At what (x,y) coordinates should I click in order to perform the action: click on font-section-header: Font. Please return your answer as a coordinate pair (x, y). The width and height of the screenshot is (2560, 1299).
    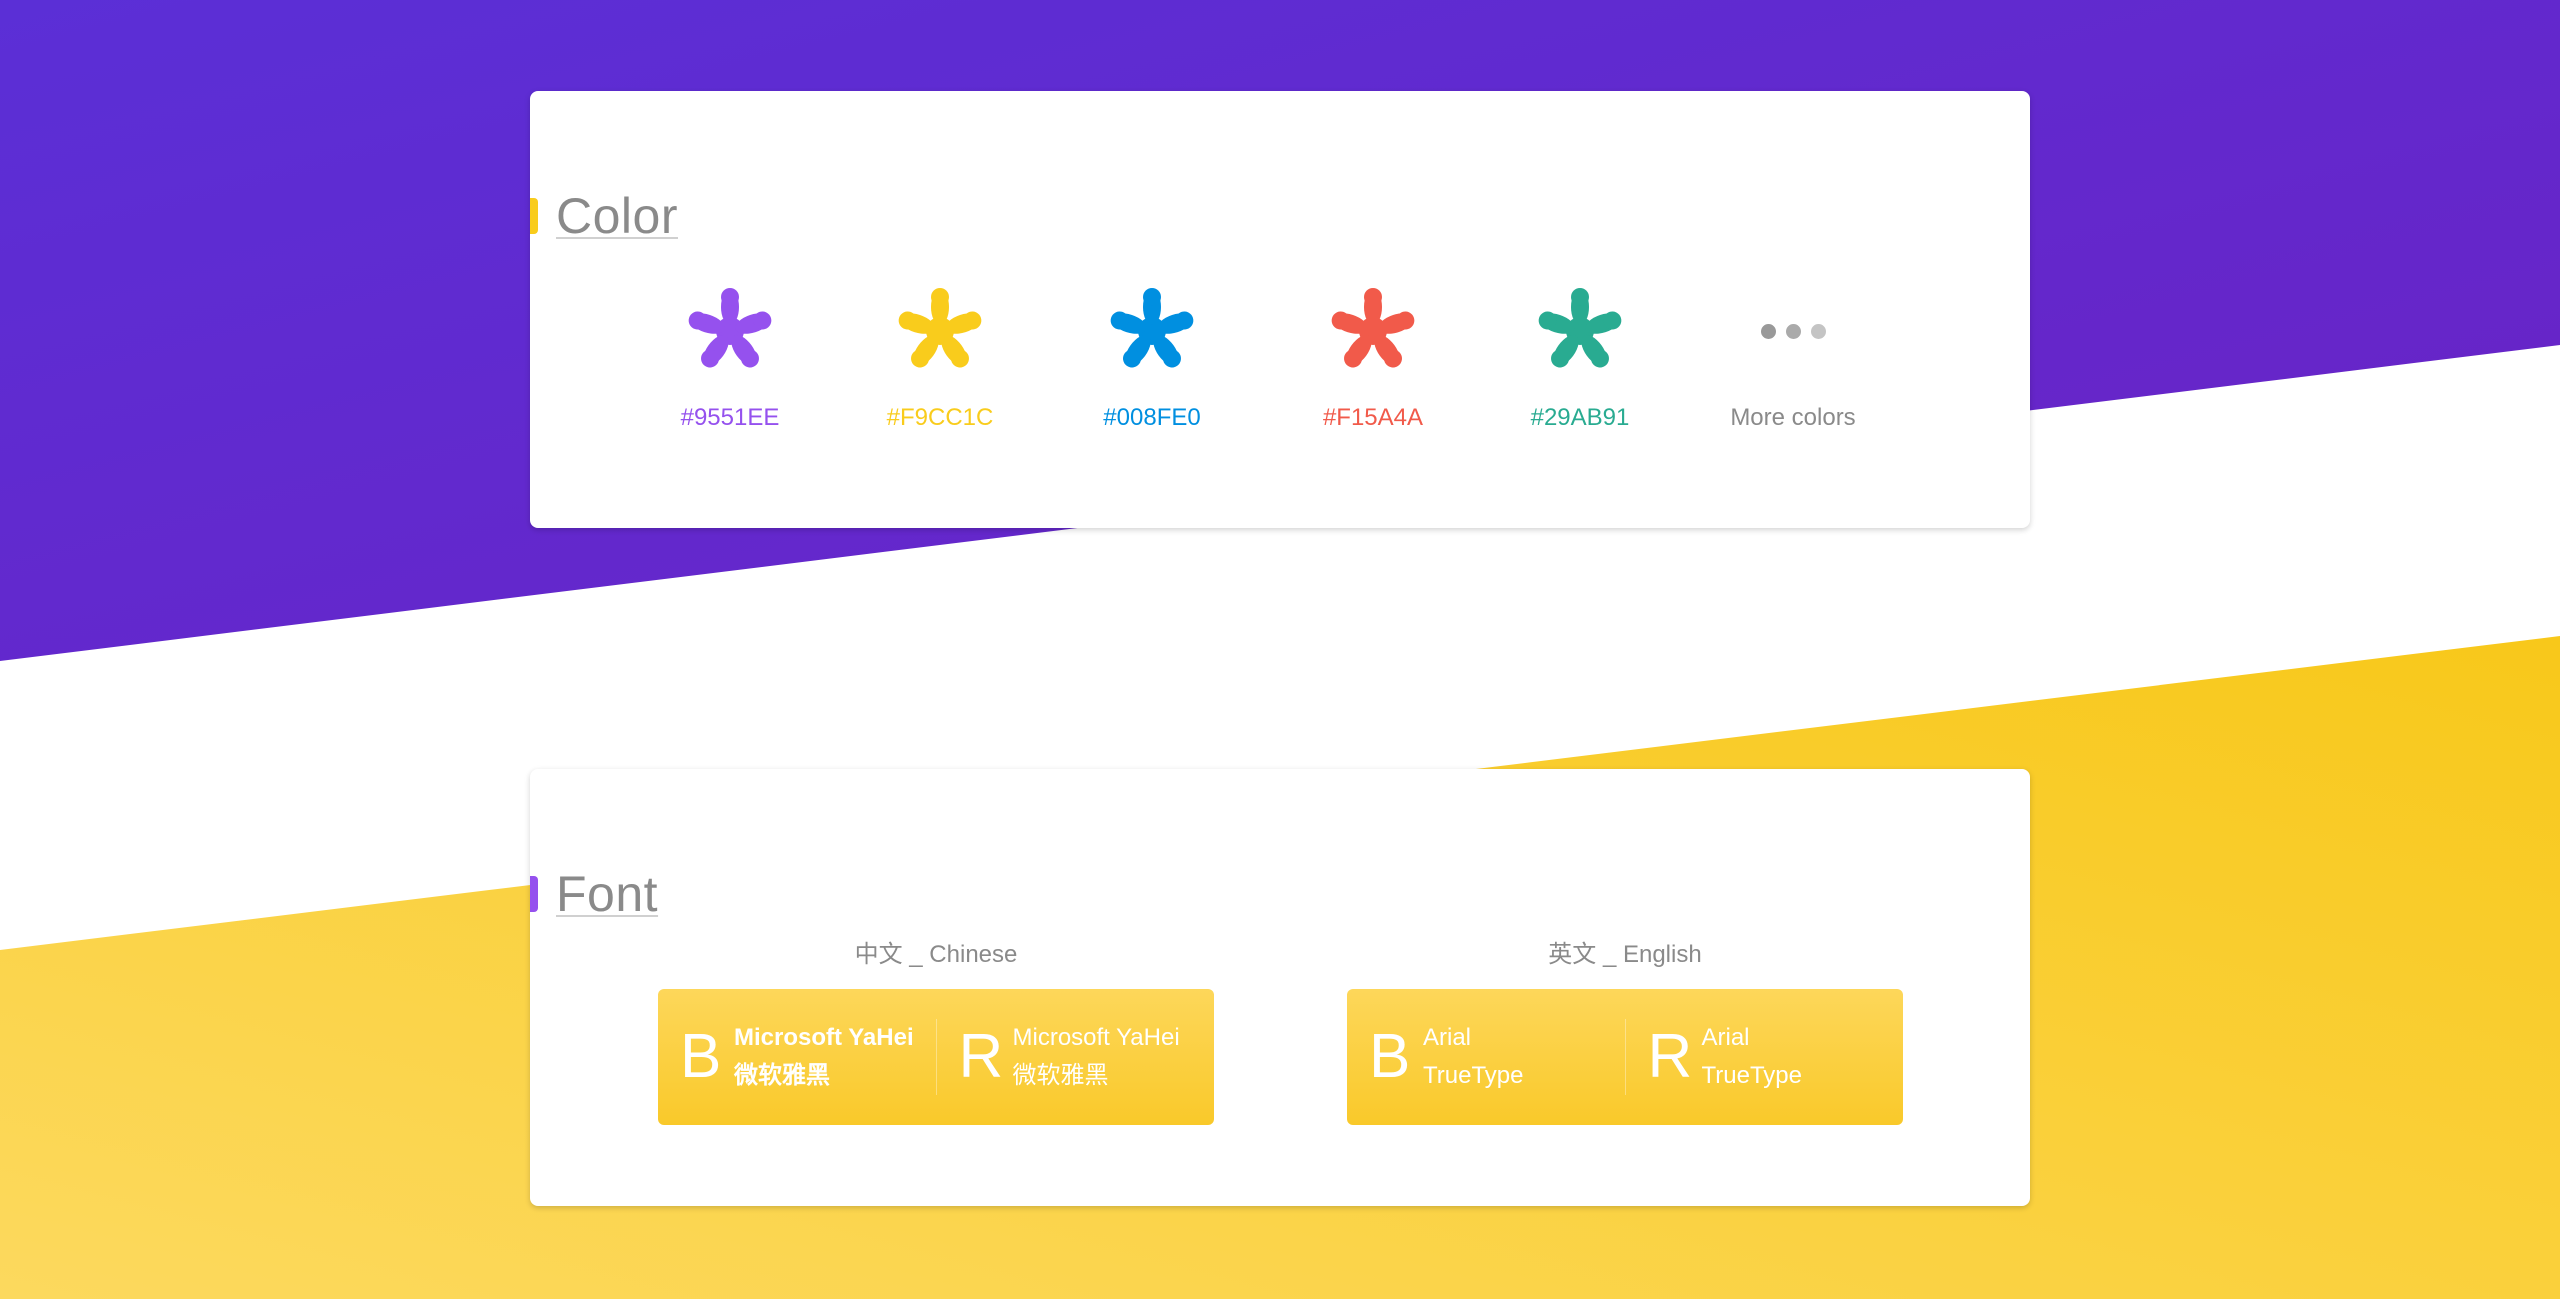
    Looking at the image, I should click on (594, 894).